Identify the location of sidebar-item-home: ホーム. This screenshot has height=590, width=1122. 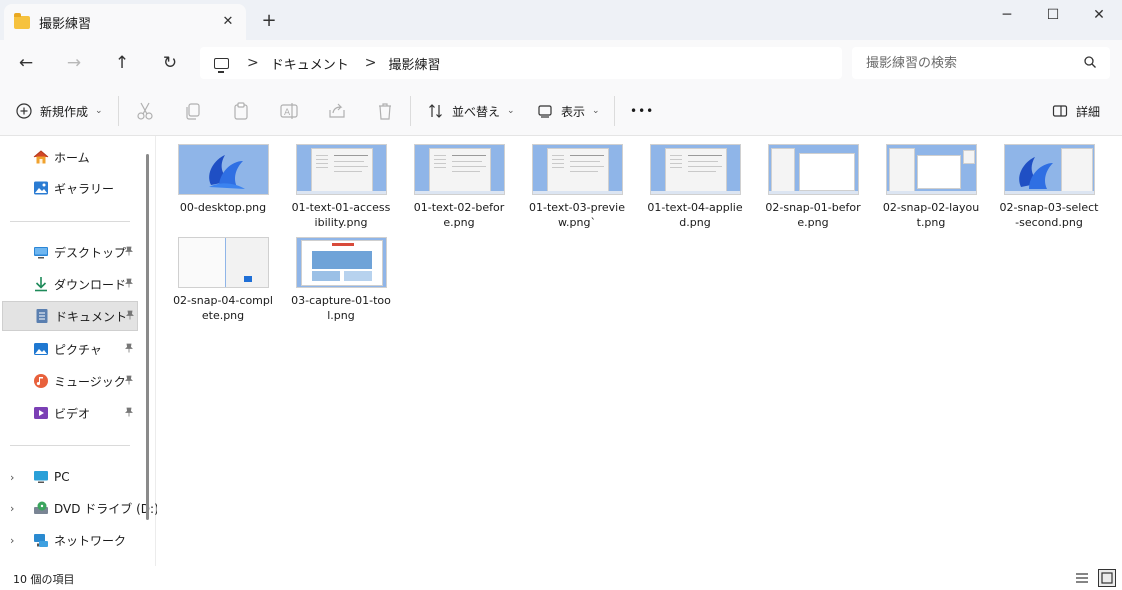
(69, 157).